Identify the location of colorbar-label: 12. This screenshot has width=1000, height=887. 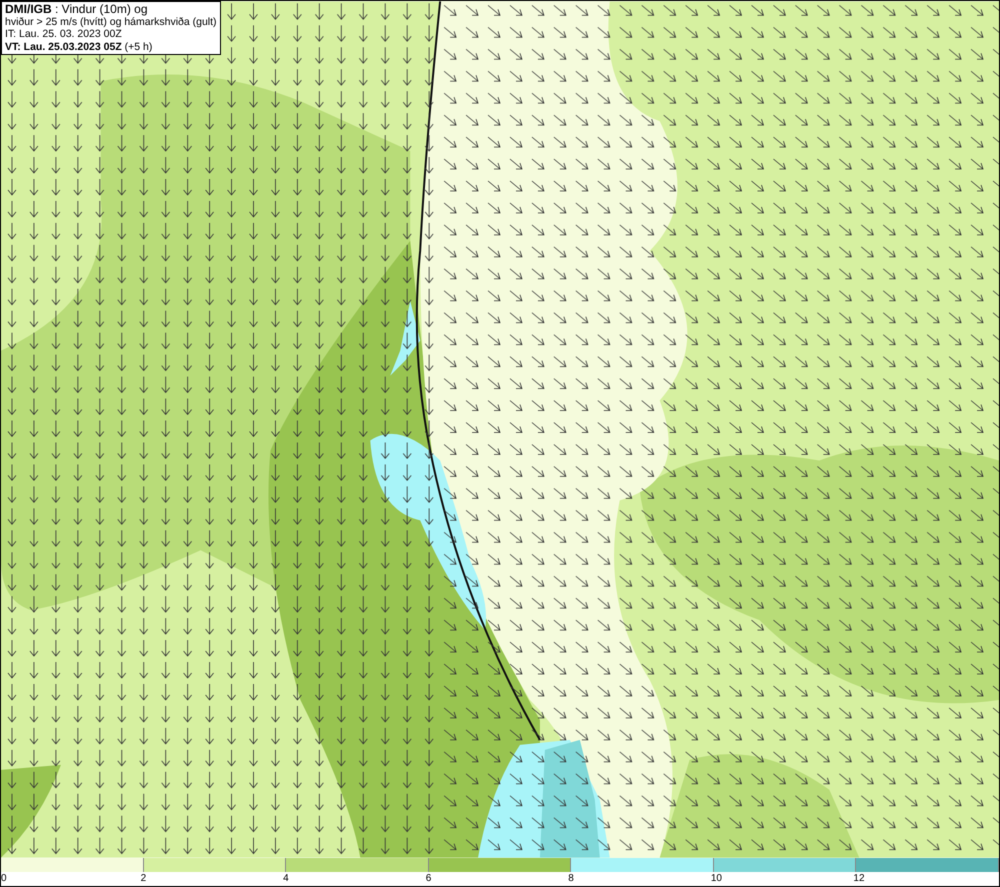
(859, 878).